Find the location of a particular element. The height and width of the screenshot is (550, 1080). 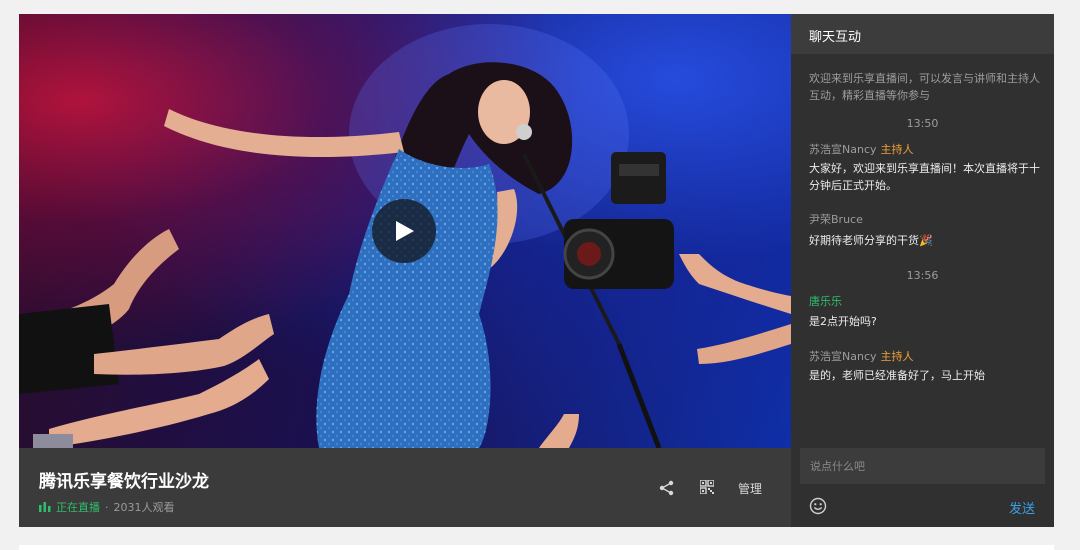

viewer-count: 2031人观看 is located at coordinates (144, 507).